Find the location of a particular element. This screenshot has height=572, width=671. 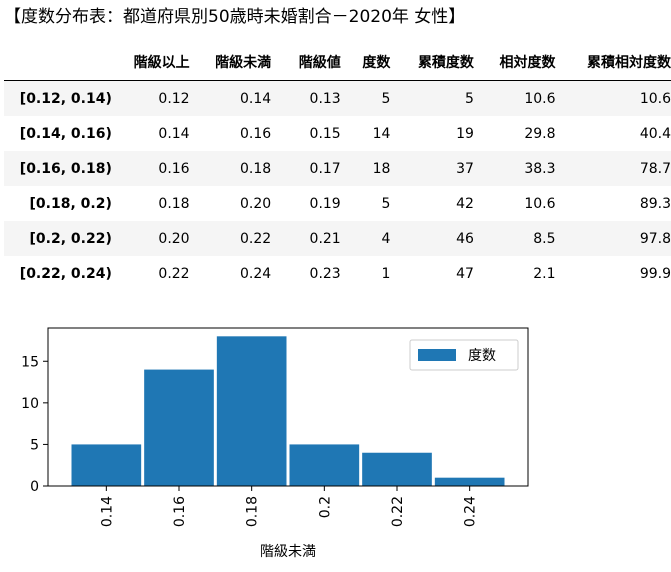

y-tick-label: 0 is located at coordinates (34, 487).